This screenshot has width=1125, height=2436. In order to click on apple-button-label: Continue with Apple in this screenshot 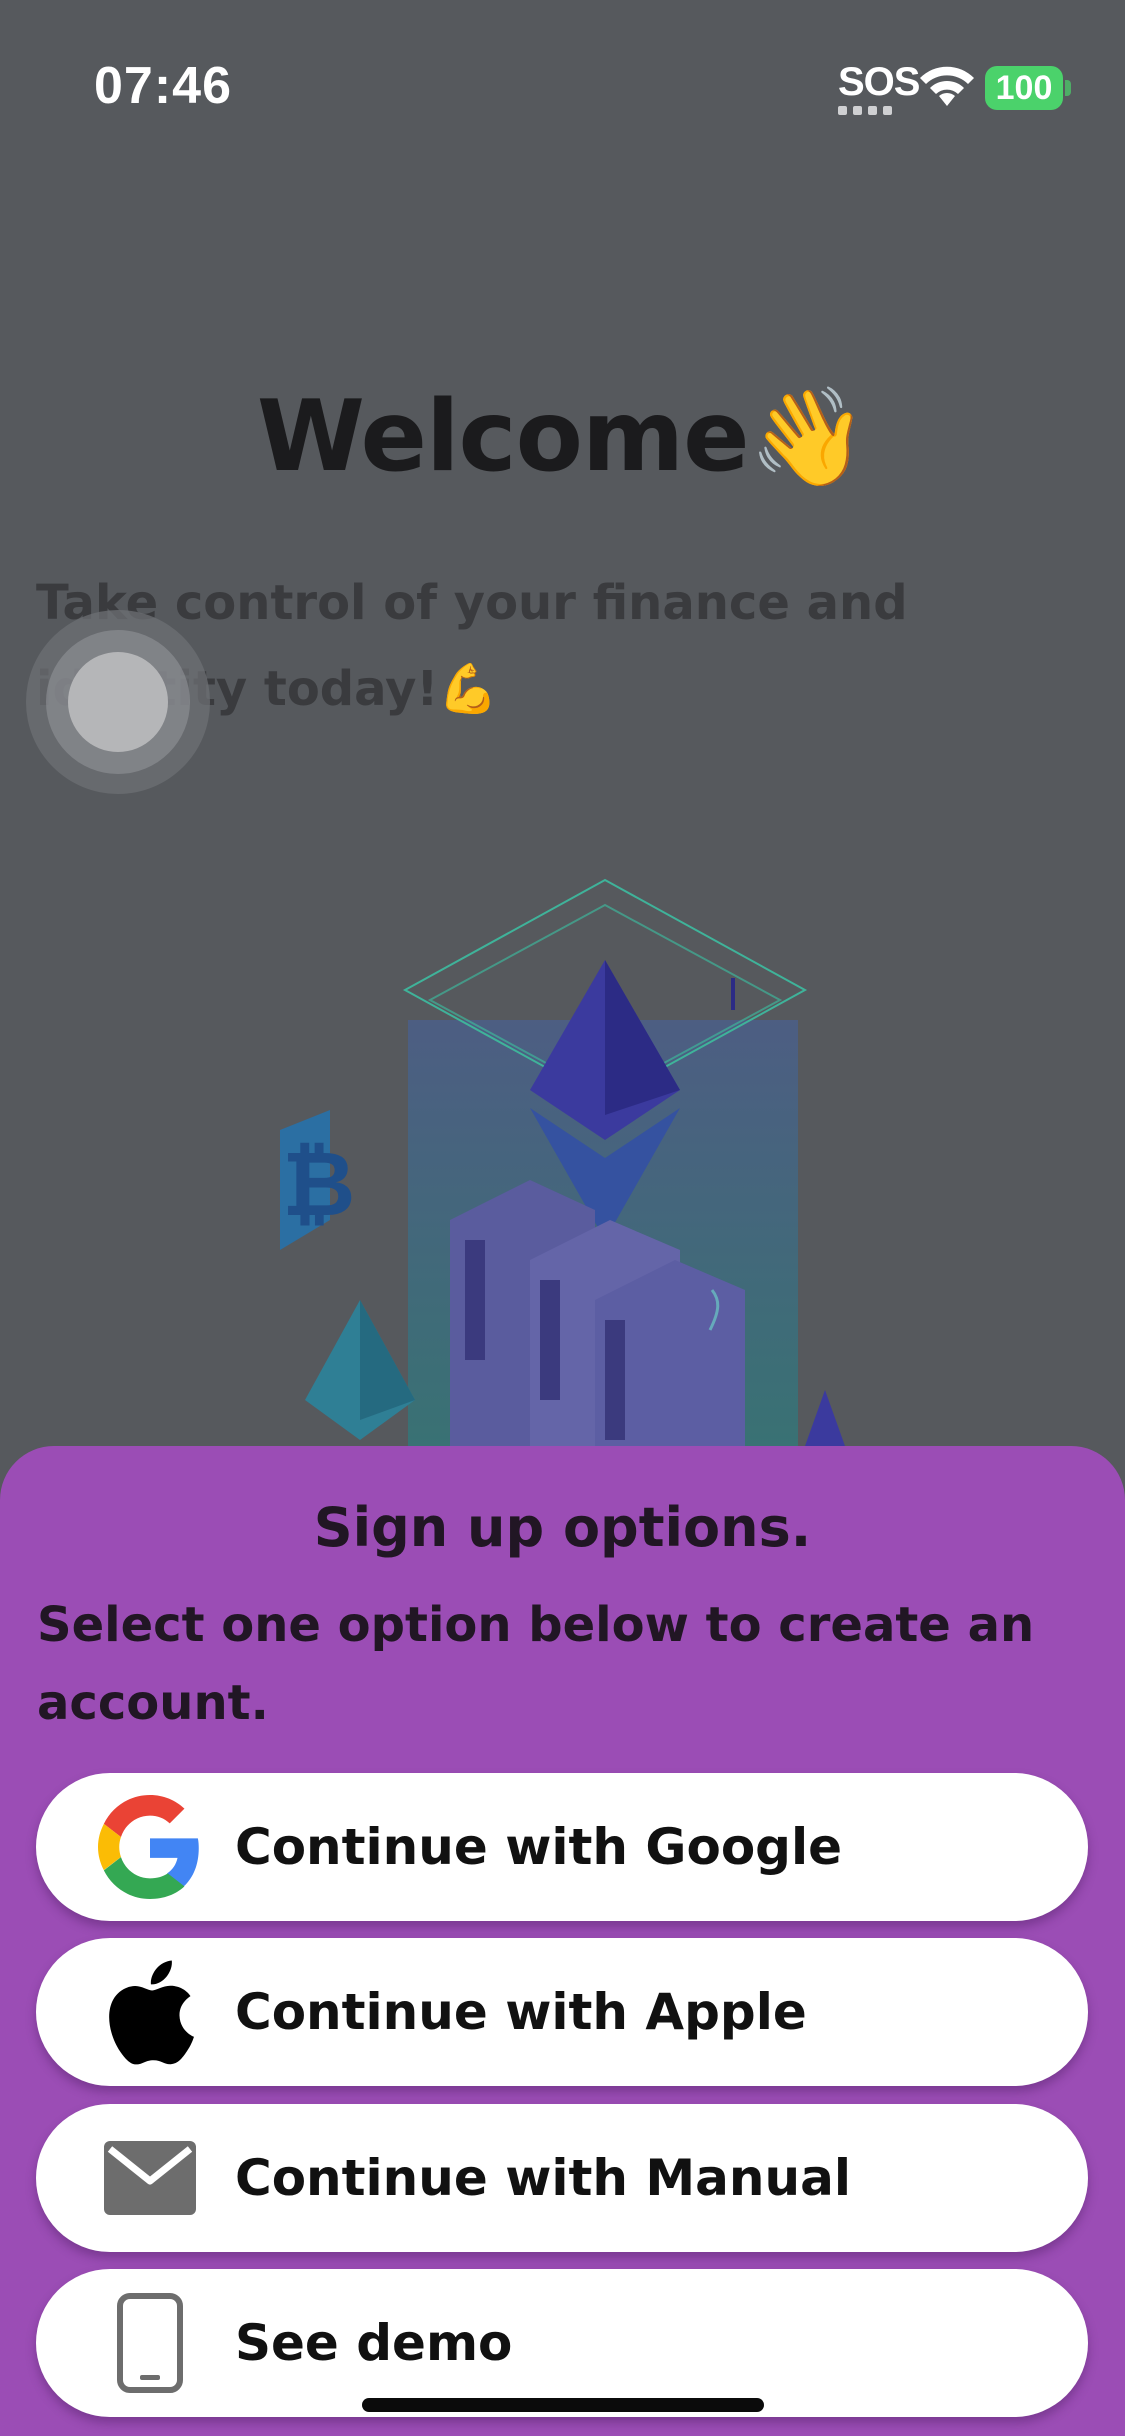, I will do `click(521, 2012)`.